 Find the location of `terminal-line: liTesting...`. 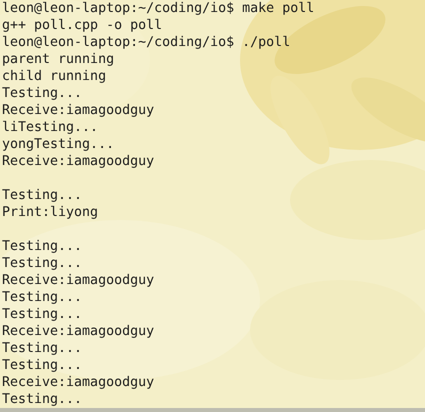

terminal-line: liTesting... is located at coordinates (50, 127).